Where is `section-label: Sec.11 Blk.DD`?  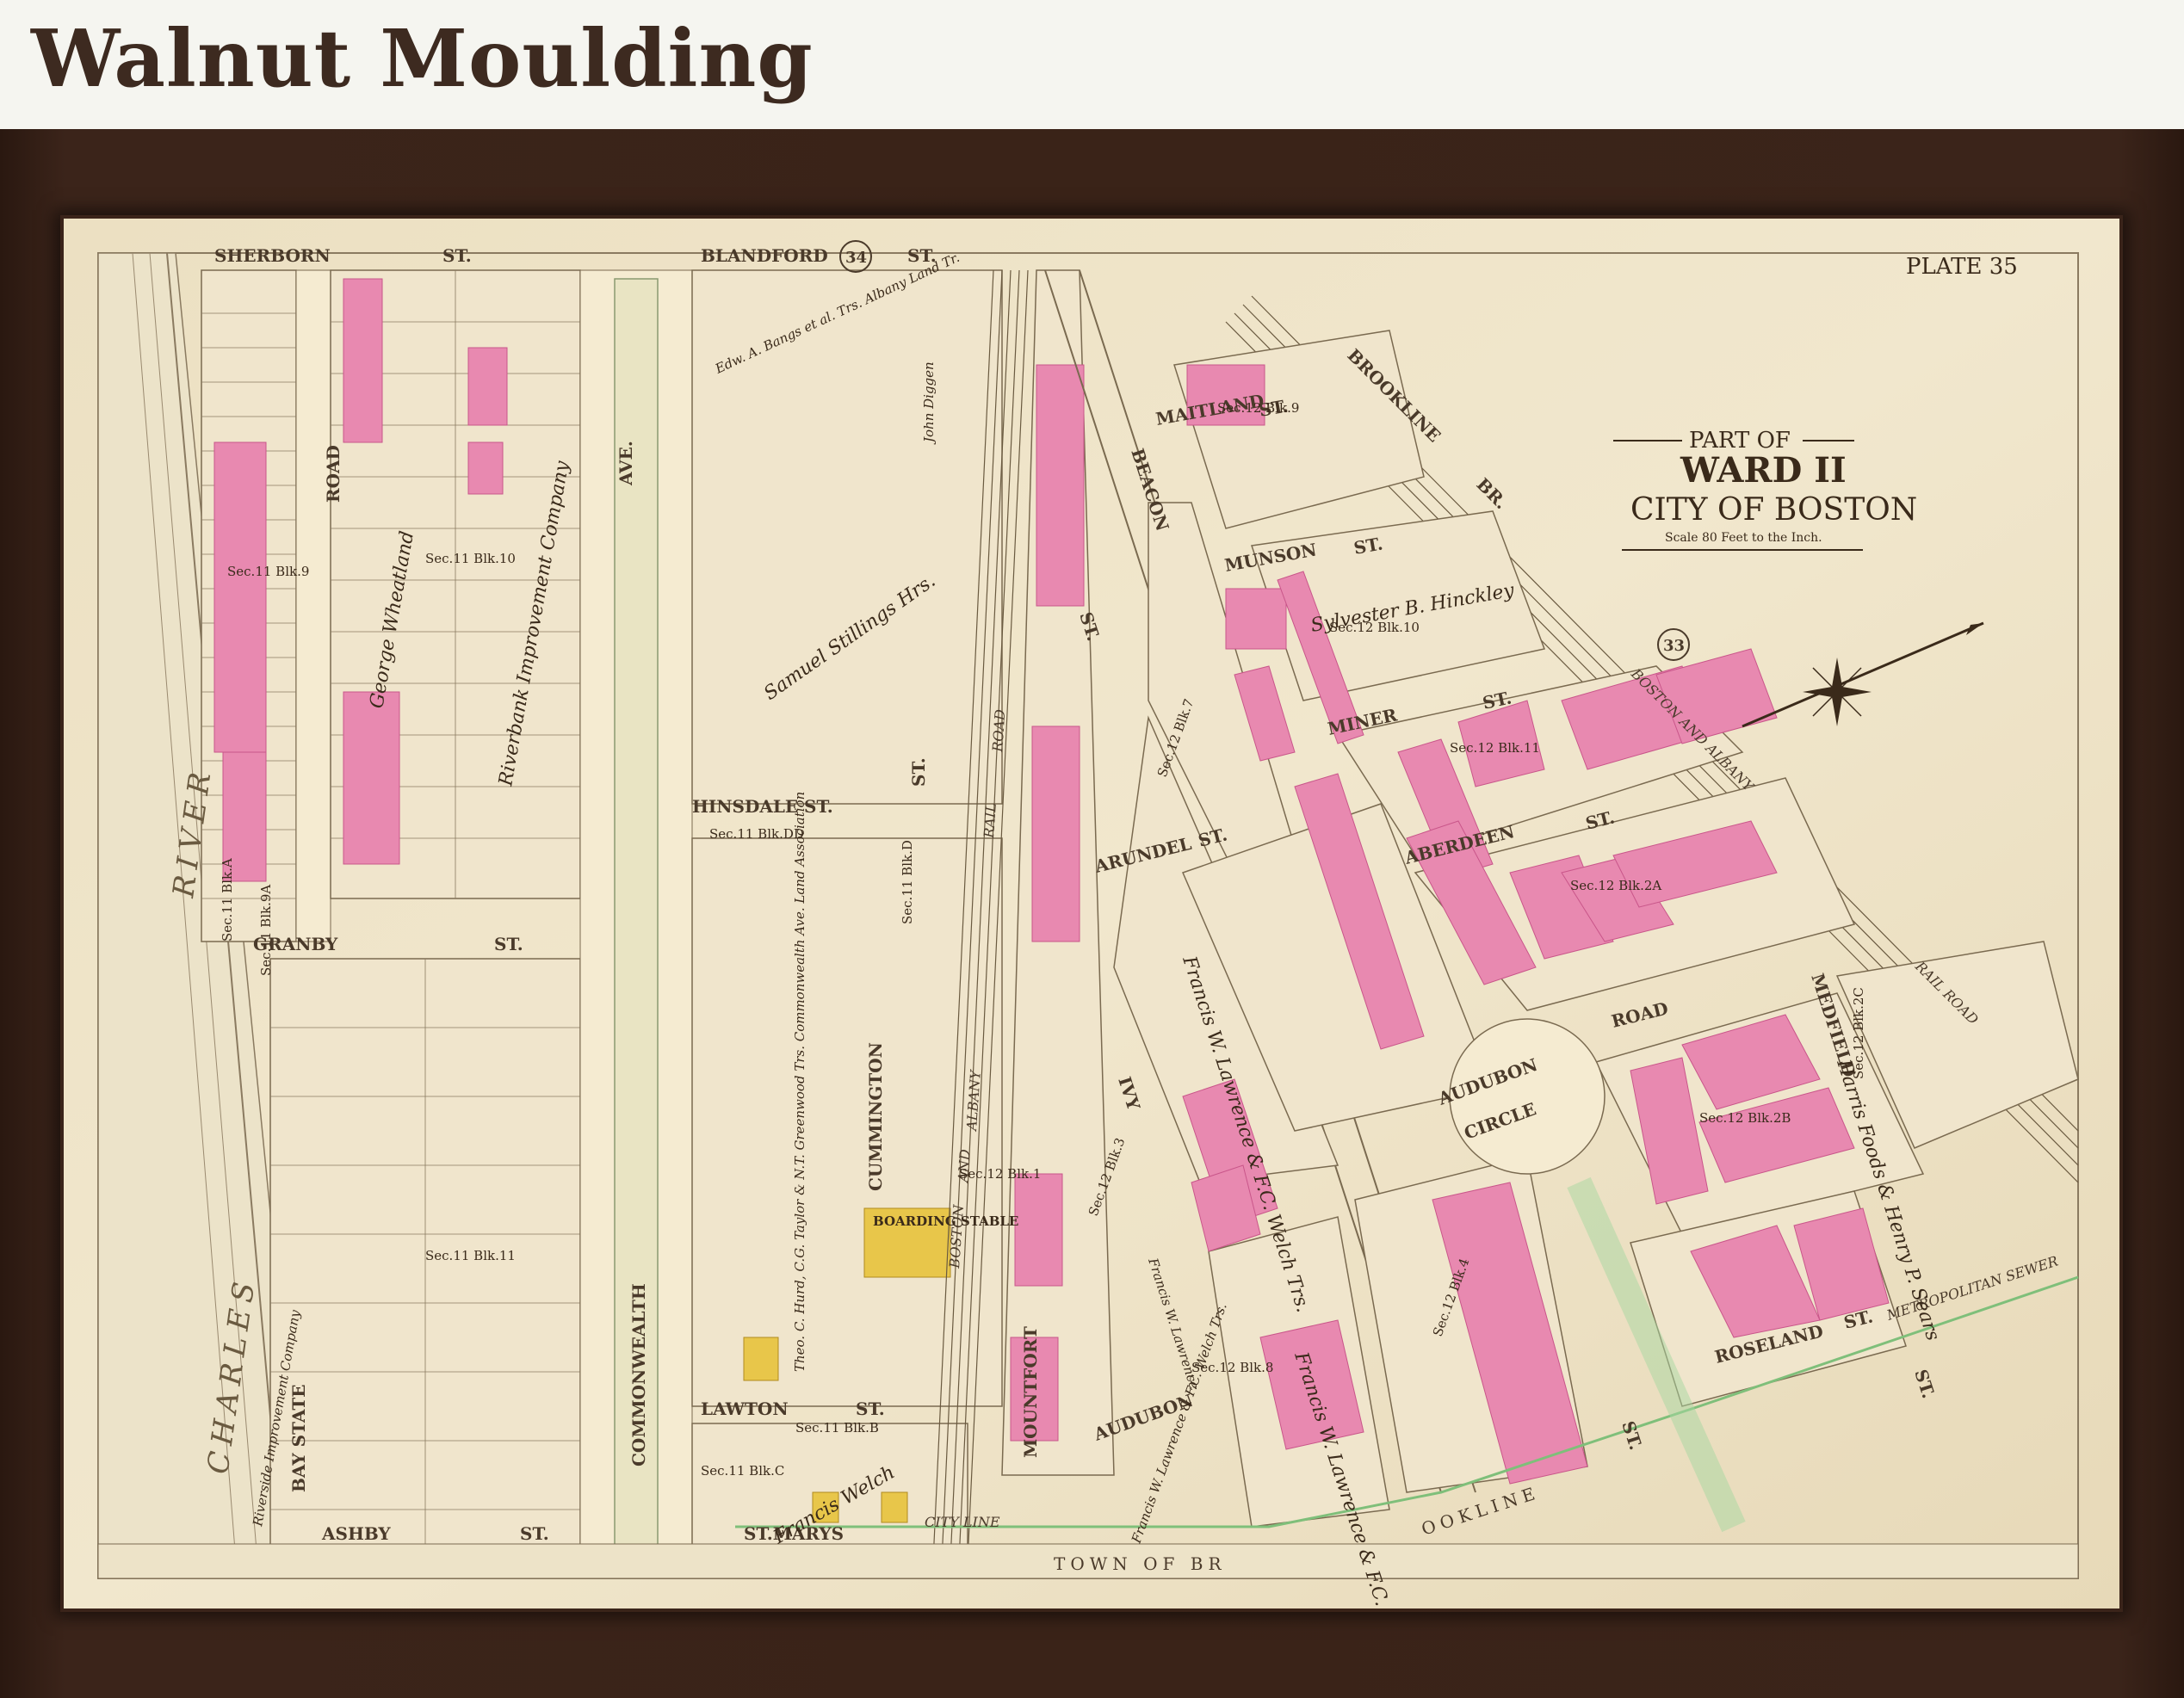 section-label: Sec.11 Blk.DD is located at coordinates (757, 834).